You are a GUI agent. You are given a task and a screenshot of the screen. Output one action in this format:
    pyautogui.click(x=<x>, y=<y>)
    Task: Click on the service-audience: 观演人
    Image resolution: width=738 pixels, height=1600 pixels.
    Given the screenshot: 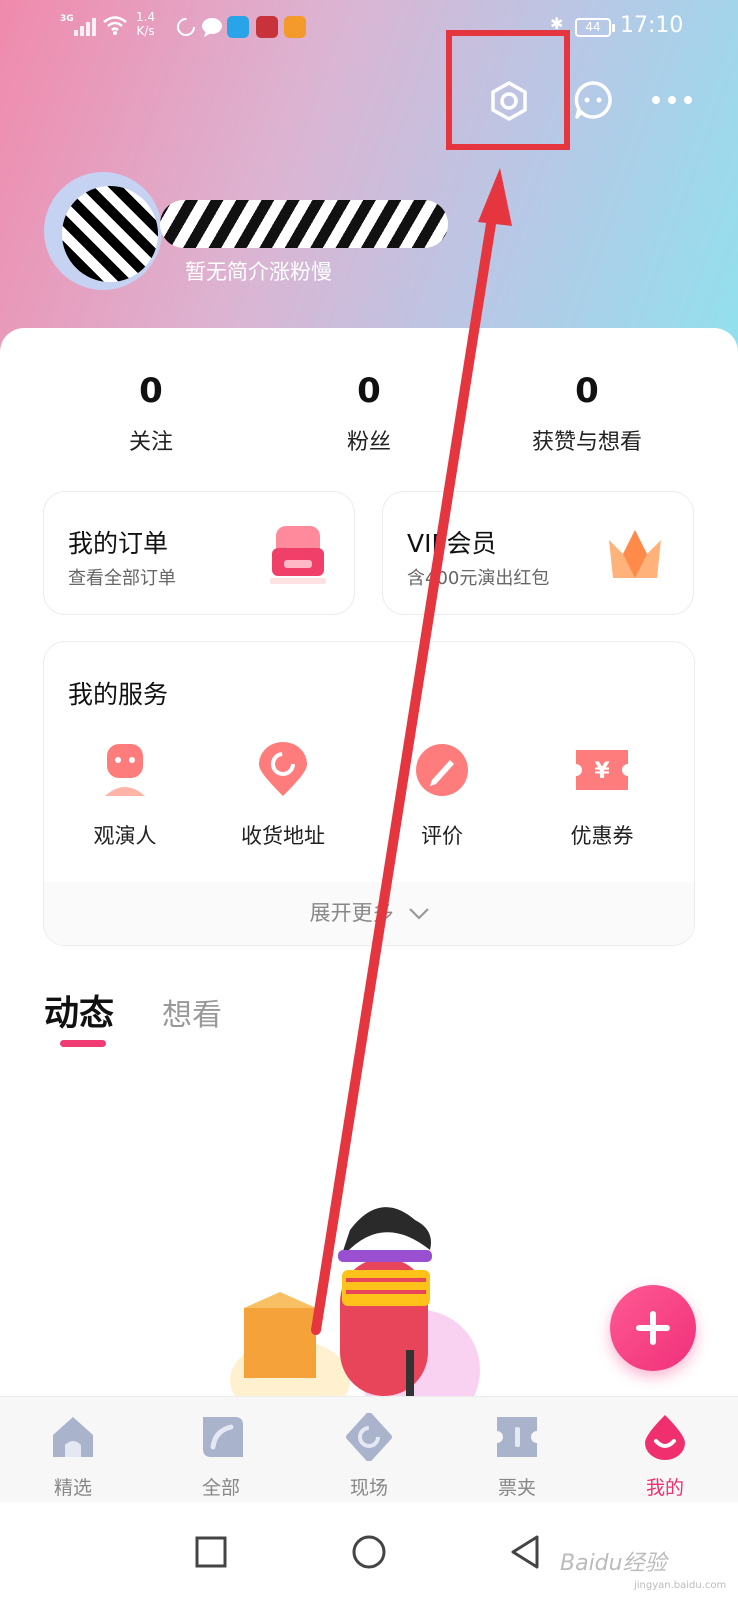 What is the action you would take?
    pyautogui.click(x=125, y=796)
    